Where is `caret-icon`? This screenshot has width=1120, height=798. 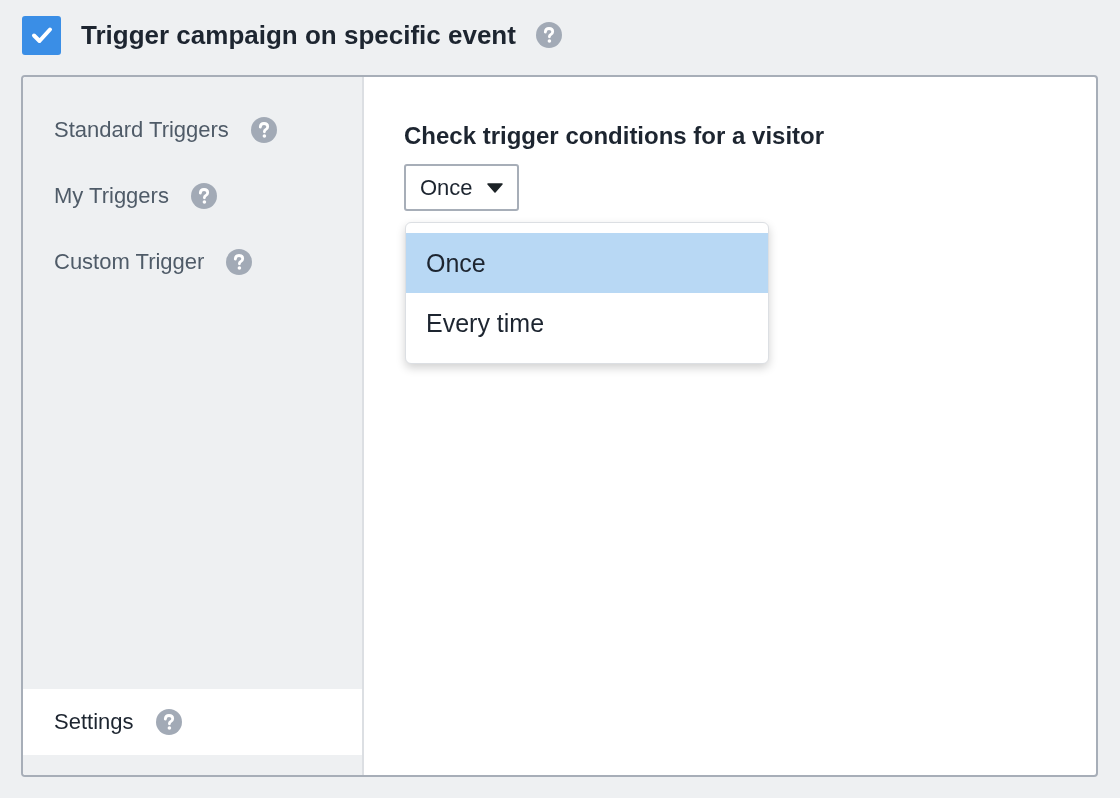
caret-icon is located at coordinates (494, 187).